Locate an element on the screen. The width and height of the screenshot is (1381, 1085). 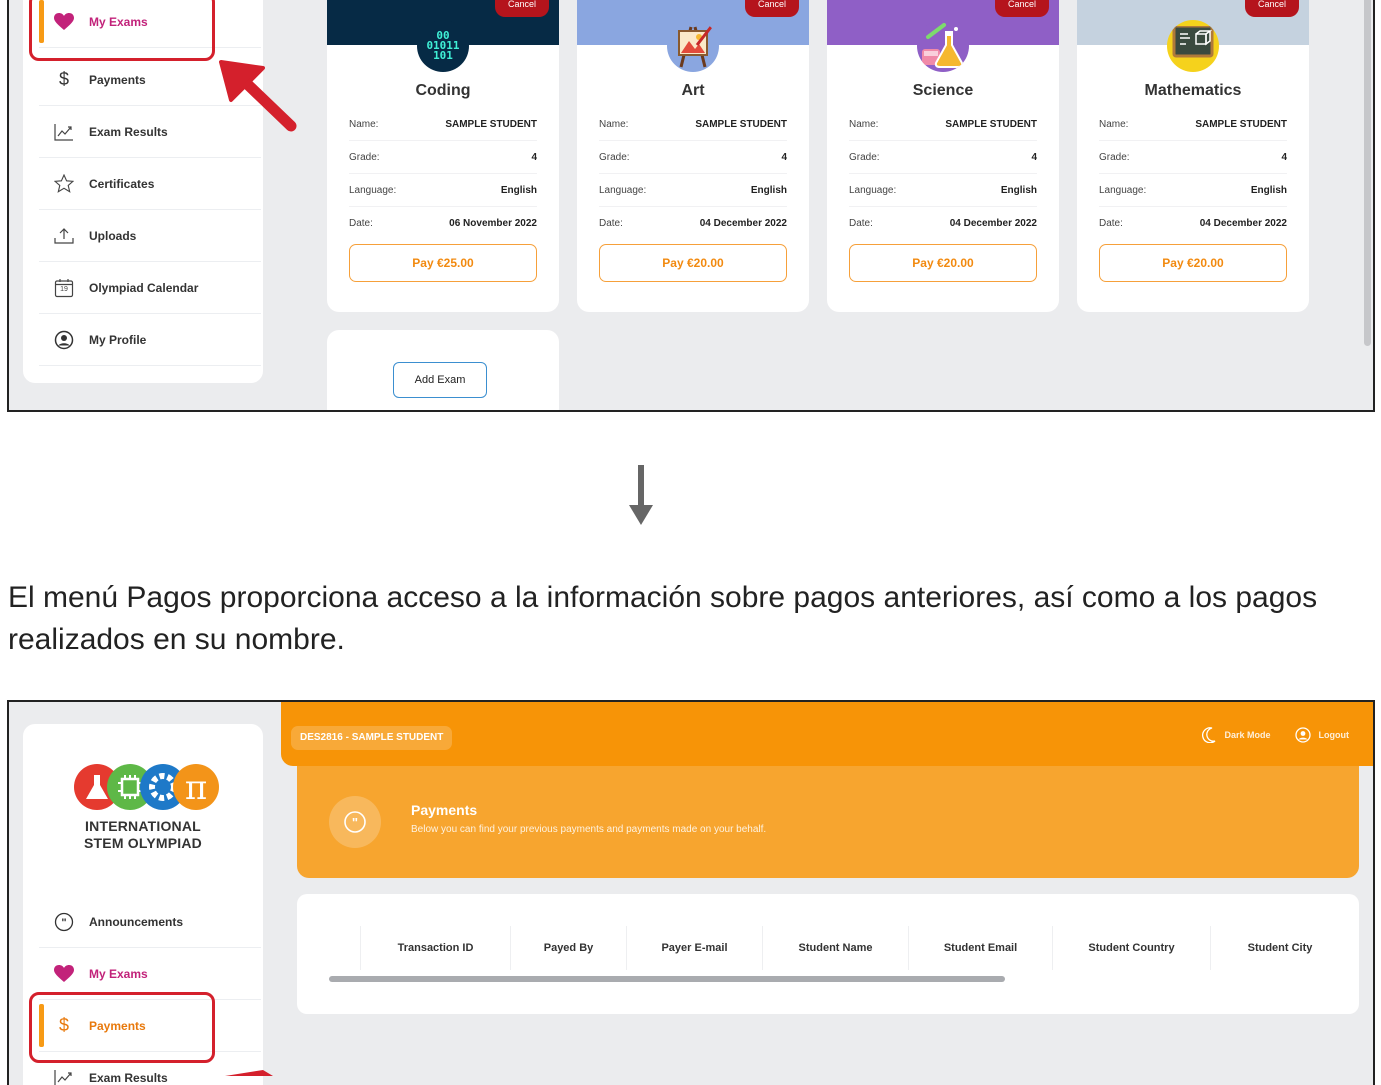
exam-subject: Science is located at coordinates (943, 90).